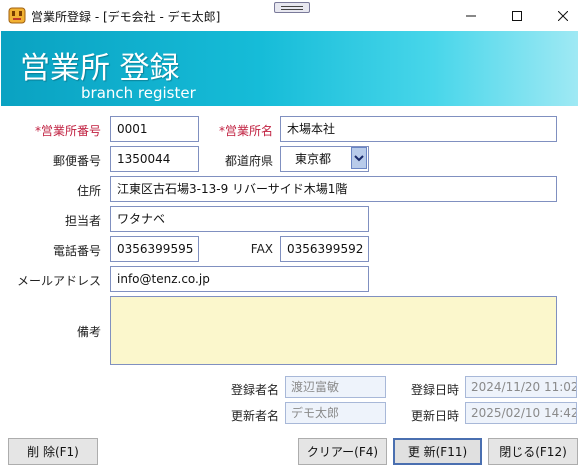  What do you see at coordinates (138, 93) in the screenshot?
I see `page-subtitle: branch register` at bounding box center [138, 93].